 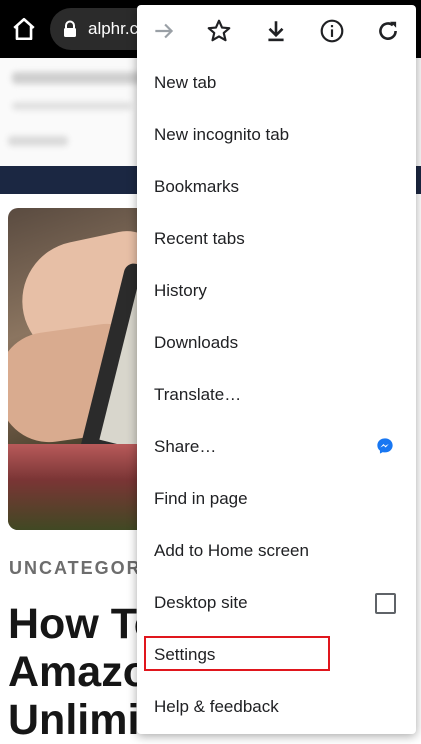 What do you see at coordinates (276, 655) in the screenshot?
I see `menu-item-settings: Settings` at bounding box center [276, 655].